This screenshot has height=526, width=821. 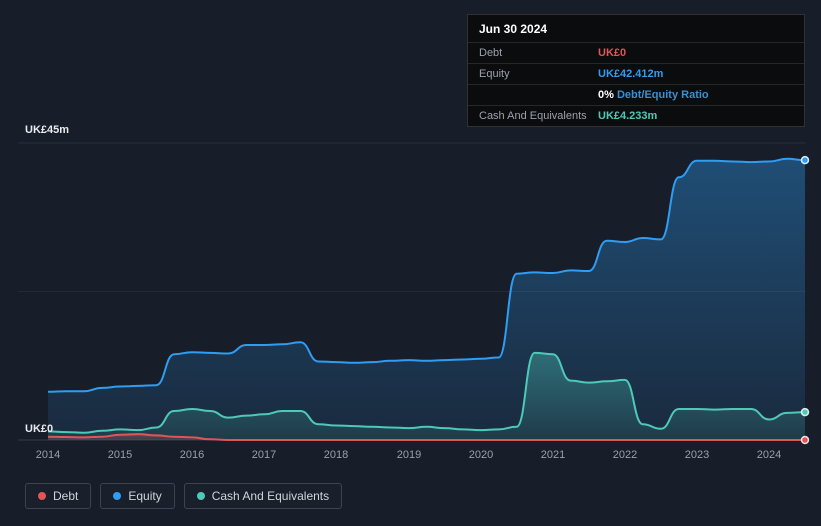 What do you see at coordinates (200, 496) in the screenshot?
I see `cash-color-dot` at bounding box center [200, 496].